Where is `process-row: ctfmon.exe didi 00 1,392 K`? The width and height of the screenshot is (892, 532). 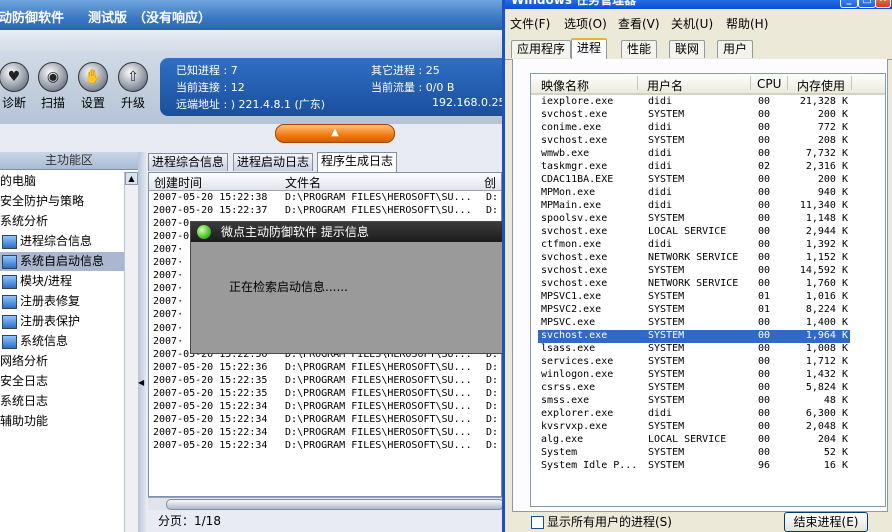 process-row: ctfmon.exe didi 00 1,392 K is located at coordinates (694, 245).